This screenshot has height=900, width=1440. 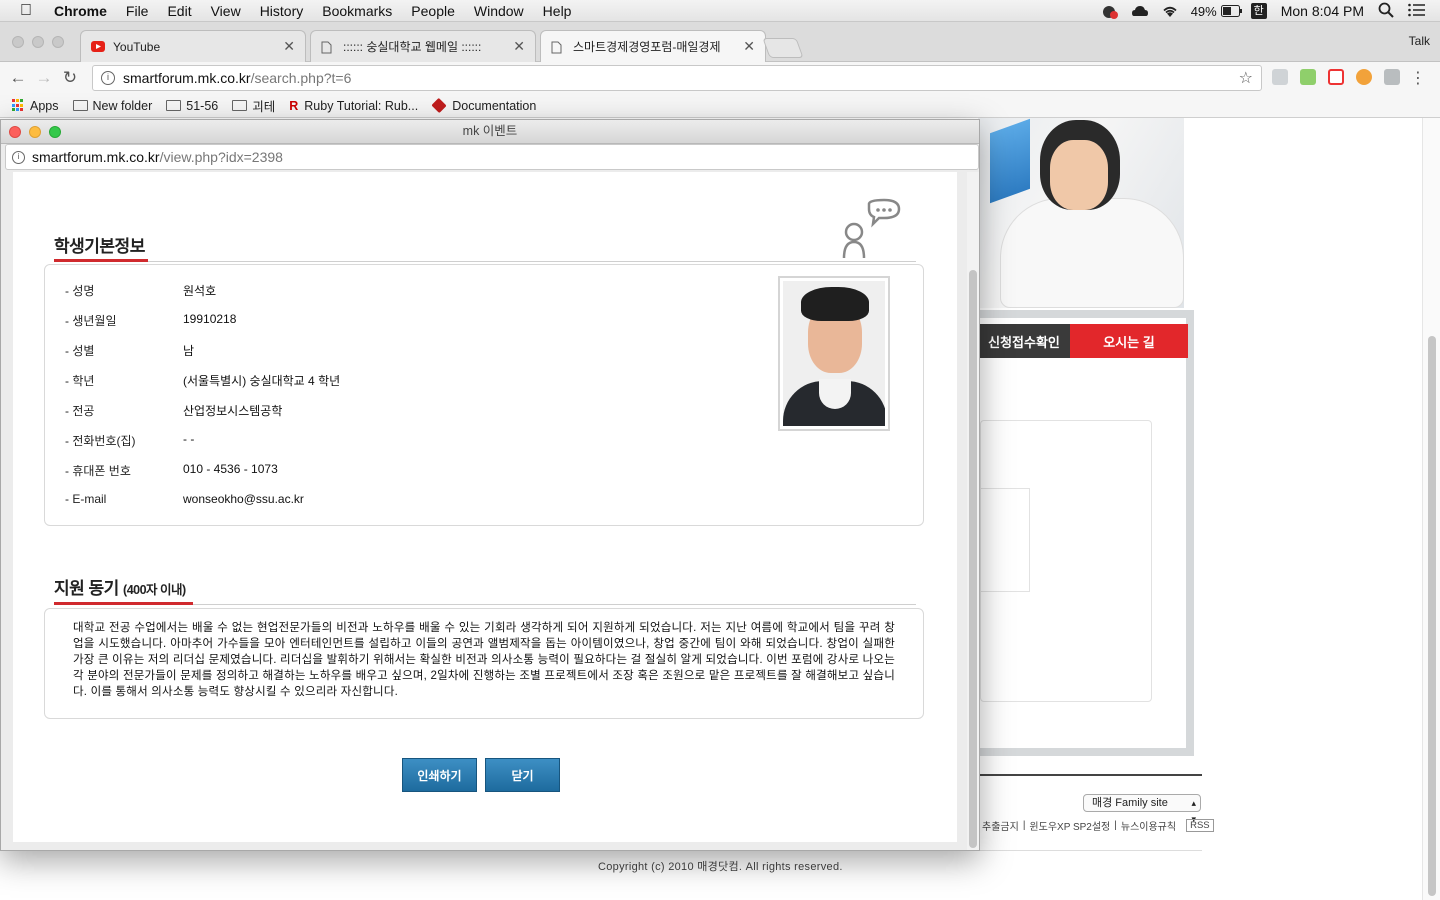 I want to click on bookmark-goethe: 괴테, so click(x=253, y=105).